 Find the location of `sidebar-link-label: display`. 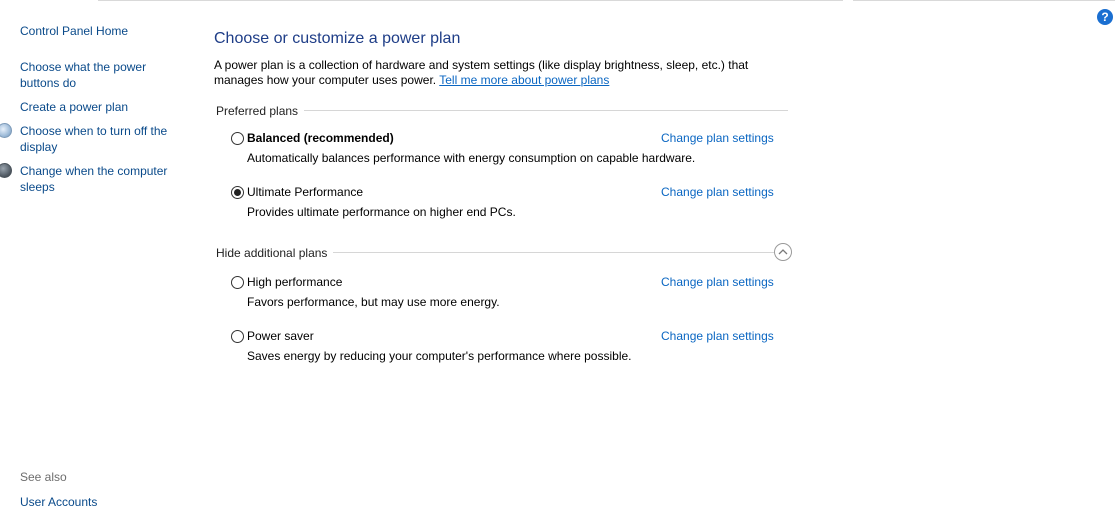

sidebar-link-label: display is located at coordinates (39, 147).